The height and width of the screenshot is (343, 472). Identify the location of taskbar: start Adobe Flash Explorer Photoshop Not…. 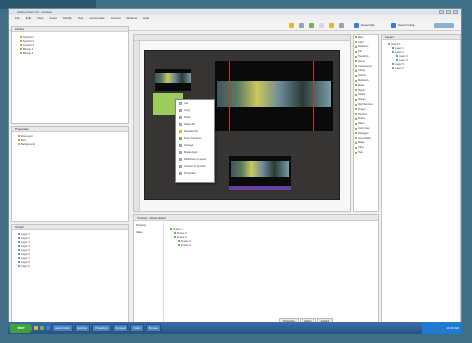
(235, 328).